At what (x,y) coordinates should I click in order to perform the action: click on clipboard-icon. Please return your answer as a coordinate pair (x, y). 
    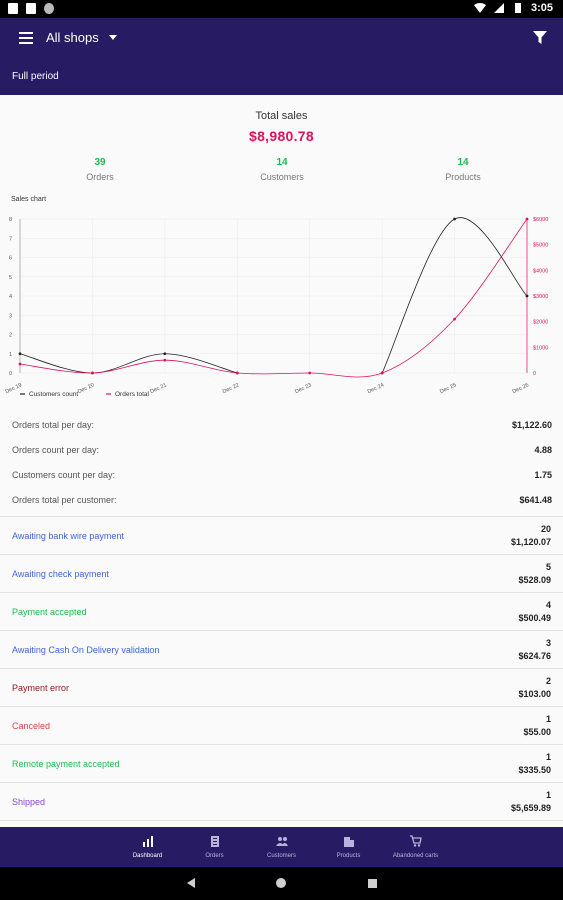
    Looking at the image, I should click on (215, 841).